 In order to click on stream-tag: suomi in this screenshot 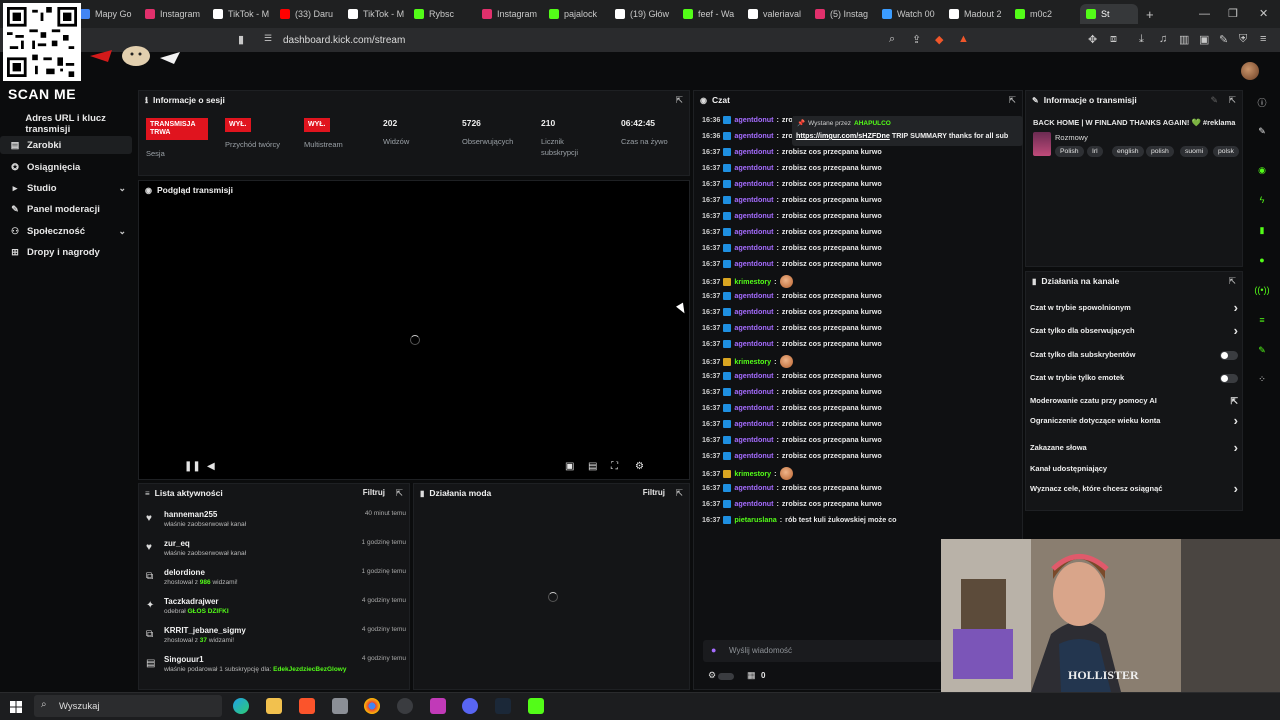, I will do `click(1194, 151)`.